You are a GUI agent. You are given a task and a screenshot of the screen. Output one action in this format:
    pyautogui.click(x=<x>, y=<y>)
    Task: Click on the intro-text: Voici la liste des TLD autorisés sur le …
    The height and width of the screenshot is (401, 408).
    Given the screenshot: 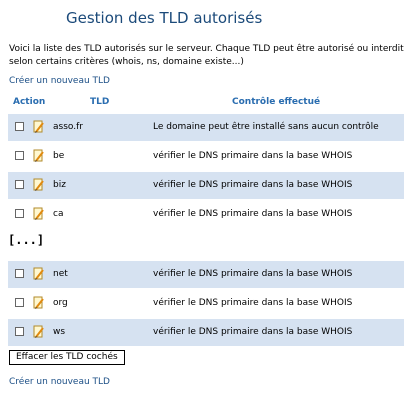 What is the action you would take?
    pyautogui.click(x=206, y=55)
    